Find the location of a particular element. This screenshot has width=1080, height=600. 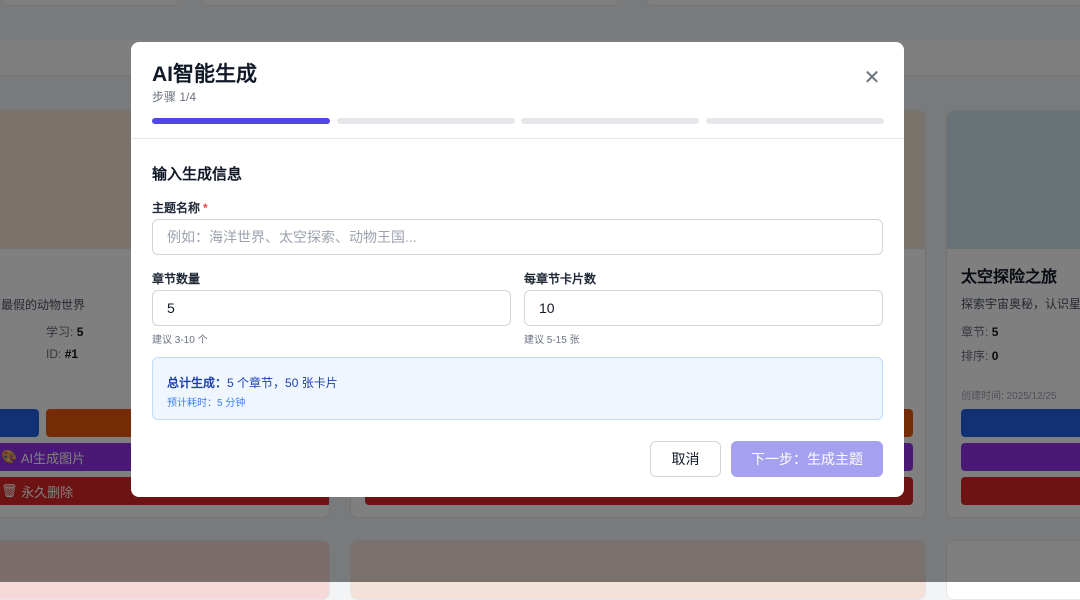

cards-label: 每章节卡片数 is located at coordinates (560, 279).